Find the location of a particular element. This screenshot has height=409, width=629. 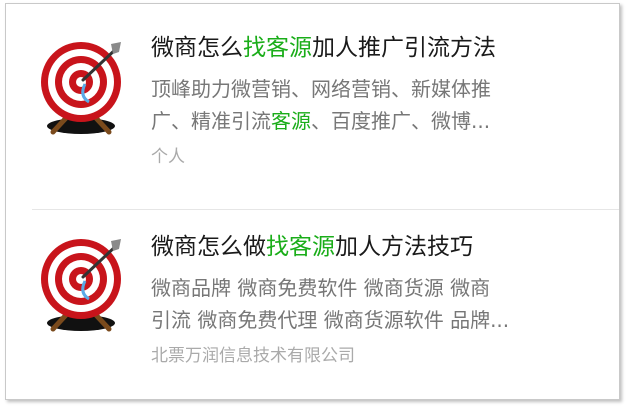

title-prefix: 微商怎么做 is located at coordinates (208, 247).